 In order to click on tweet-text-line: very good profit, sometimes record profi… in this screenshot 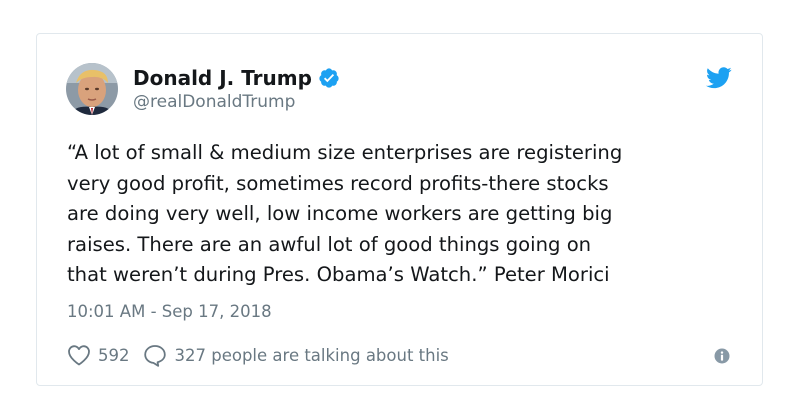, I will do `click(338, 183)`.